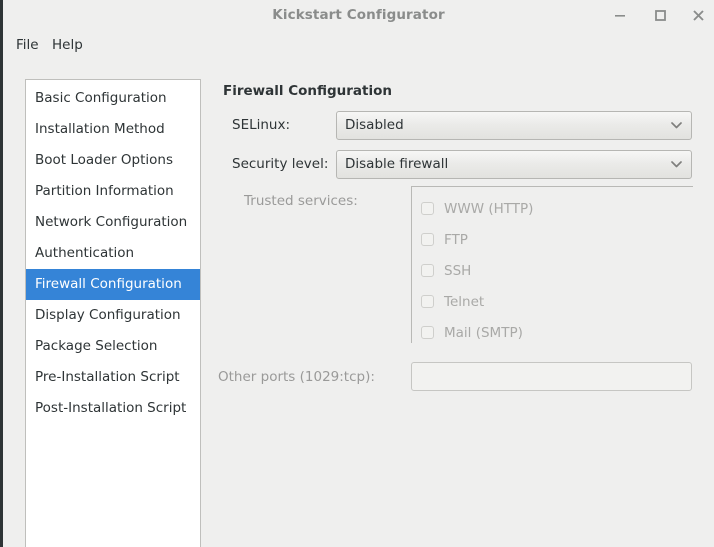 The width and height of the screenshot is (714, 547). I want to click on selinux-value: Disabled, so click(374, 125).